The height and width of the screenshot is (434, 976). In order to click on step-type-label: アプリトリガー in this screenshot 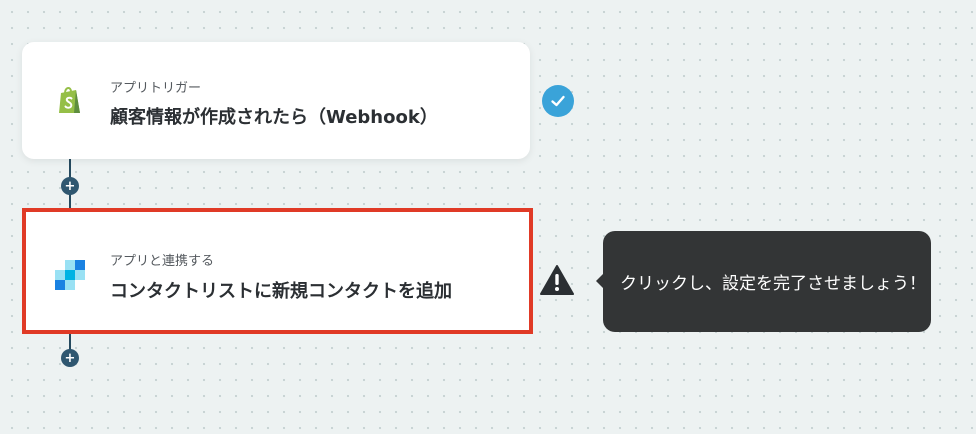, I will do `click(156, 88)`.